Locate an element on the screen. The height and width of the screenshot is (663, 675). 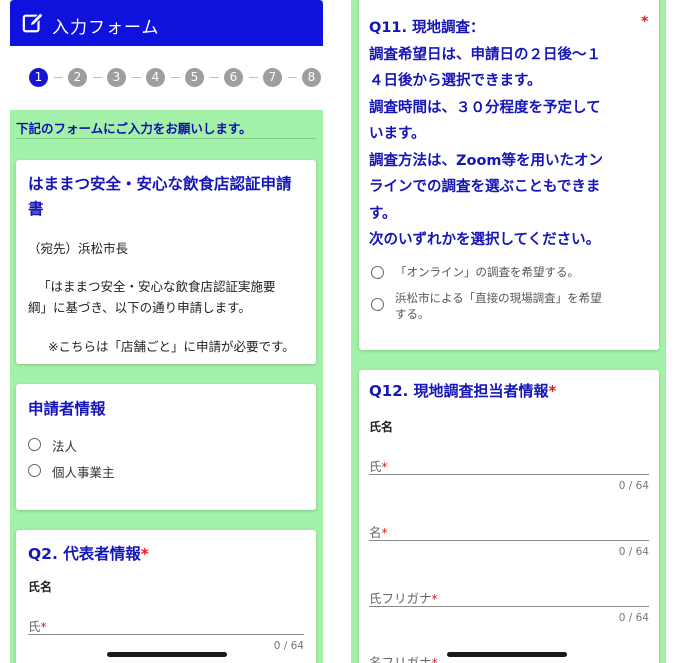
addressee-text: （宛先）浜松市長 is located at coordinates (78, 248).